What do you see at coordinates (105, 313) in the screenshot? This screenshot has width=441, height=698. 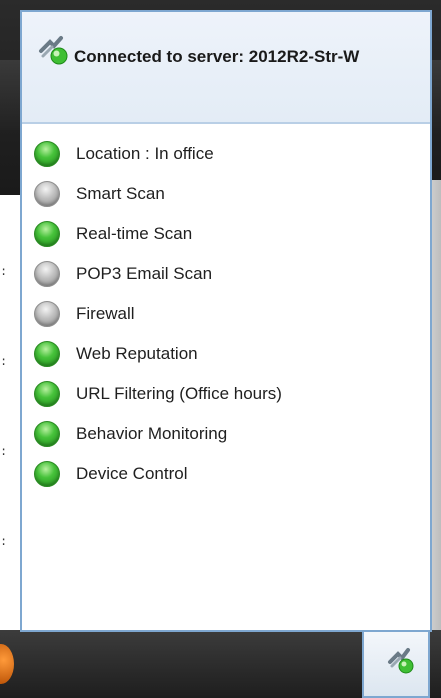 I see `status-label: Firewall` at bounding box center [105, 313].